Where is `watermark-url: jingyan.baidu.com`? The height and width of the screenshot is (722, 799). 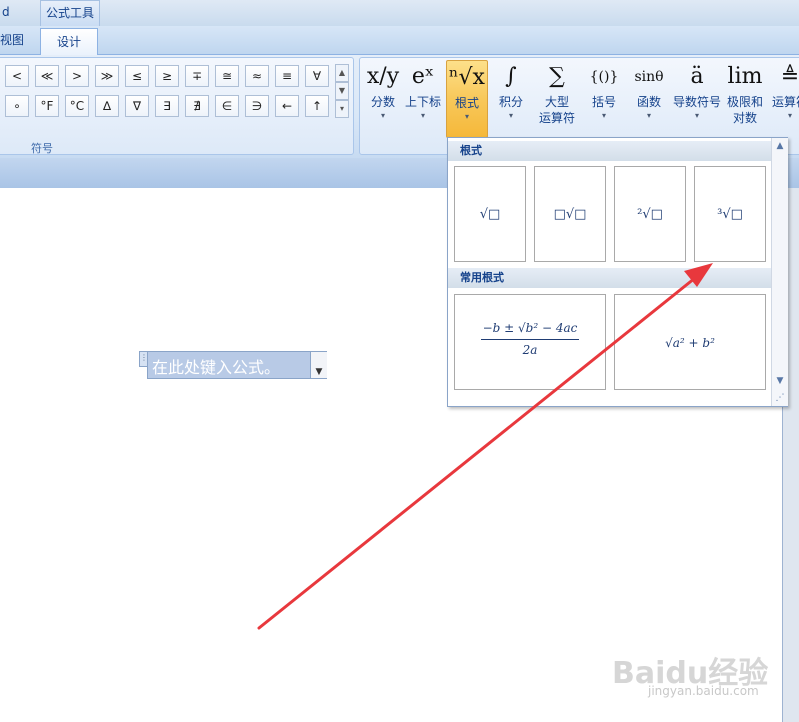 watermark-url: jingyan.baidu.com is located at coordinates (703, 691).